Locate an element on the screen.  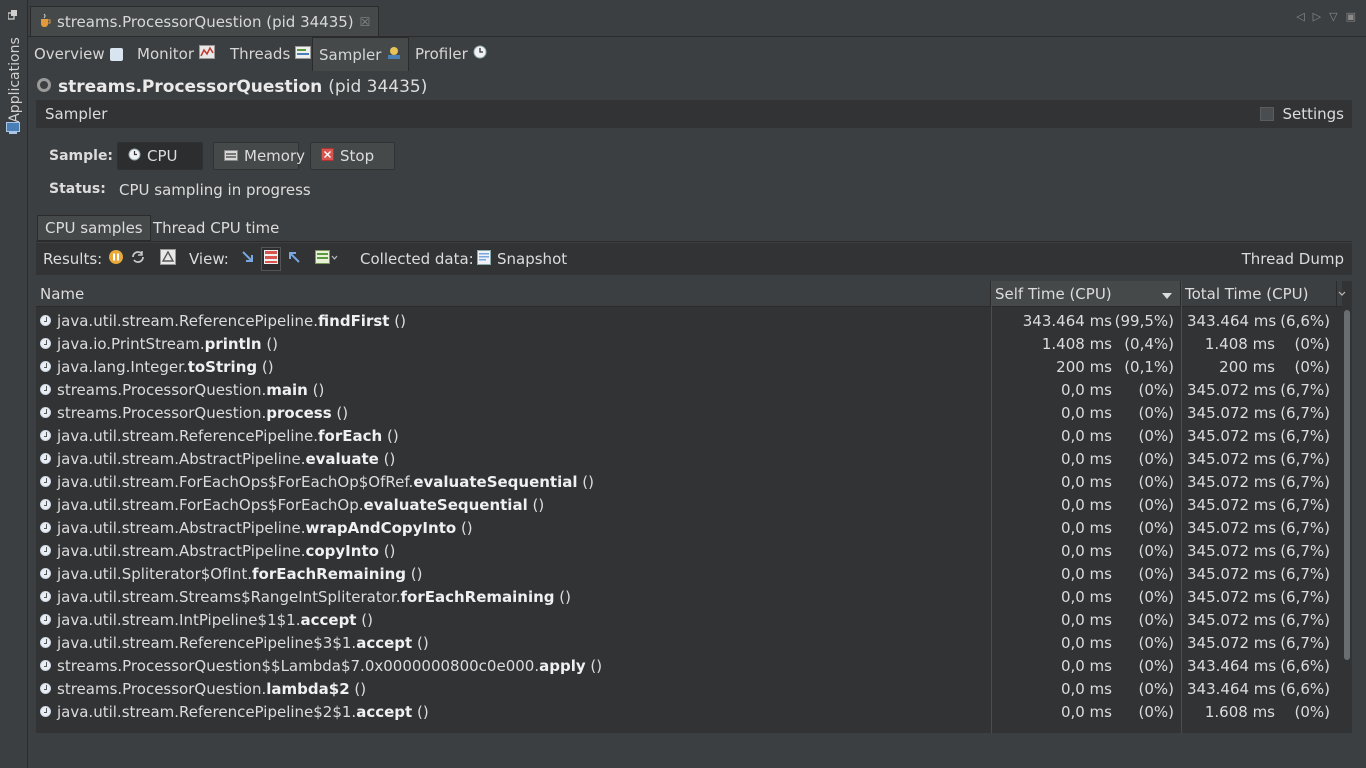
tab-cpu-samples-label: CPU samples is located at coordinates (94, 228).